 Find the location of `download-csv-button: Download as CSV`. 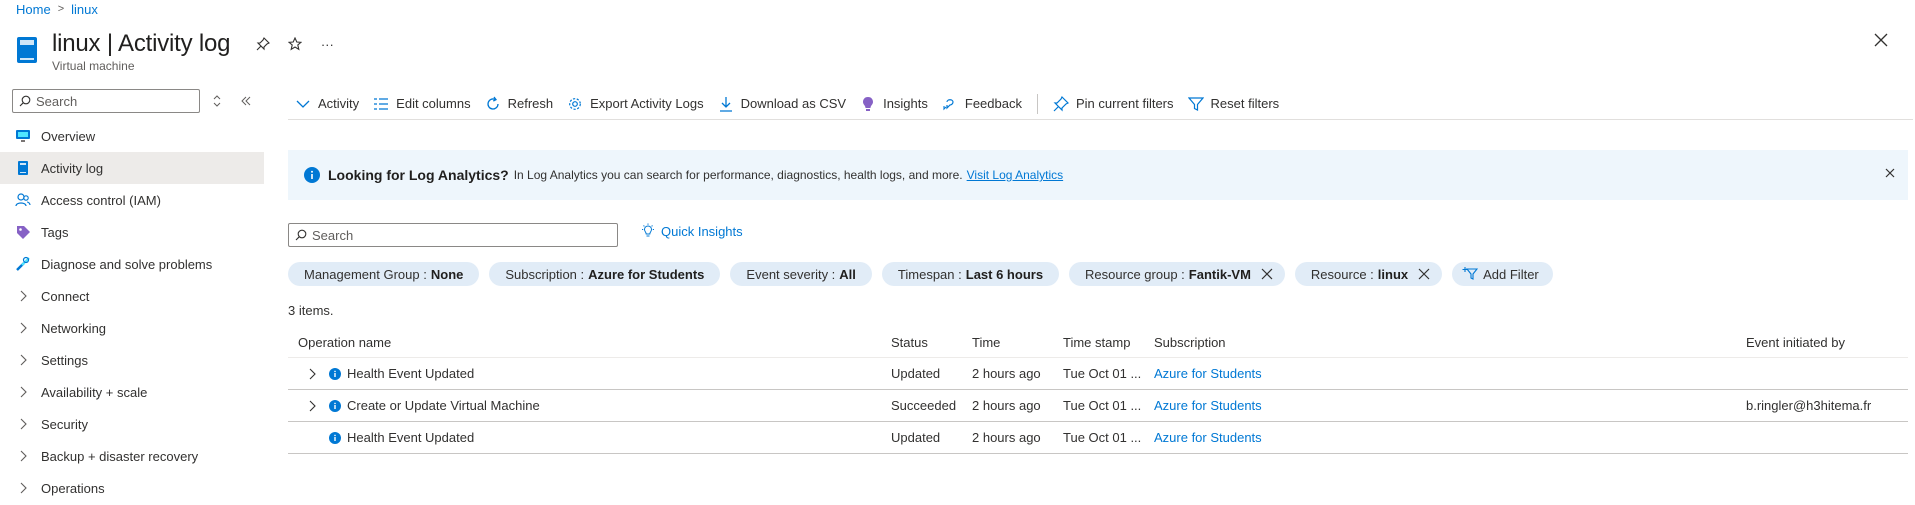

download-csv-button: Download as CSV is located at coordinates (782, 104).